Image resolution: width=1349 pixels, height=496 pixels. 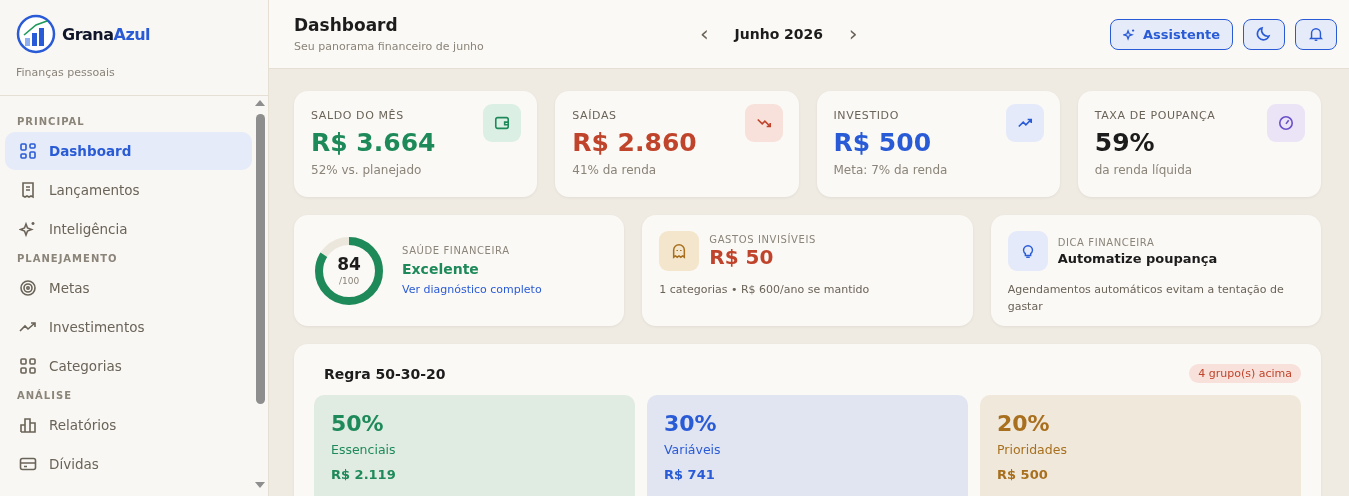 What do you see at coordinates (679, 251) in the screenshot?
I see `ghost-icon` at bounding box center [679, 251].